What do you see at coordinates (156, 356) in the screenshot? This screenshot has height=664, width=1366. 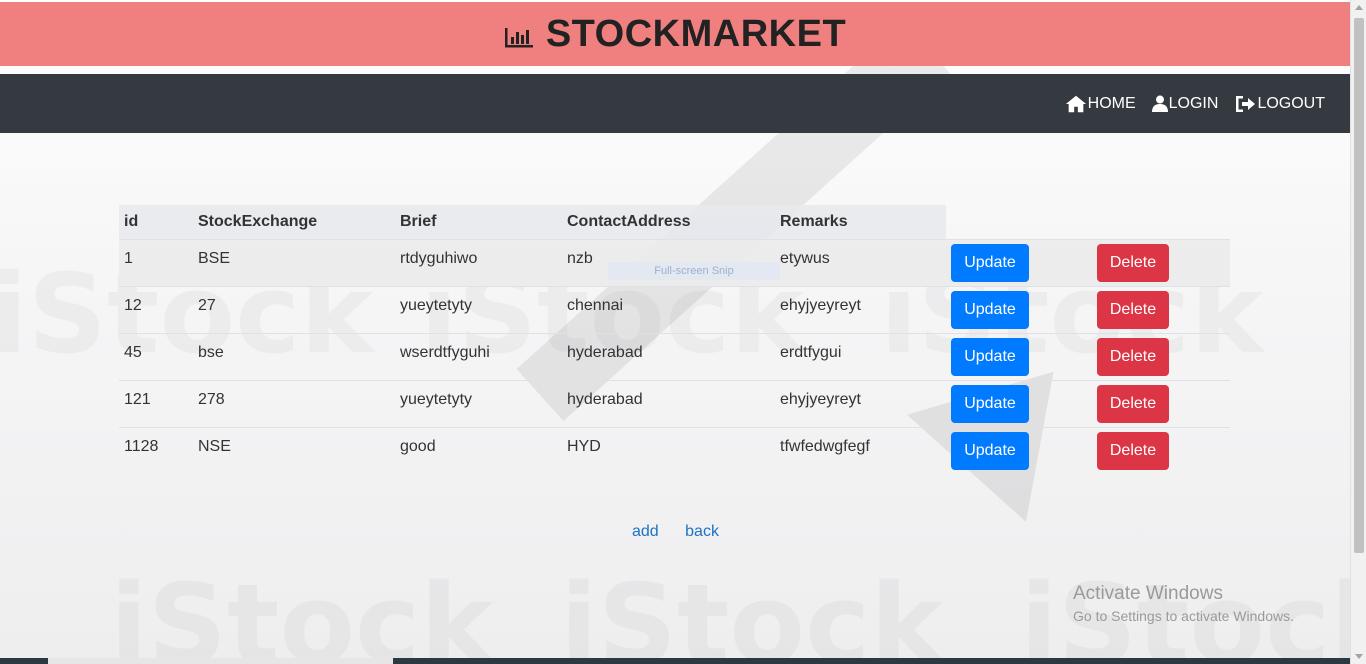 I see `cell-id: 45` at bounding box center [156, 356].